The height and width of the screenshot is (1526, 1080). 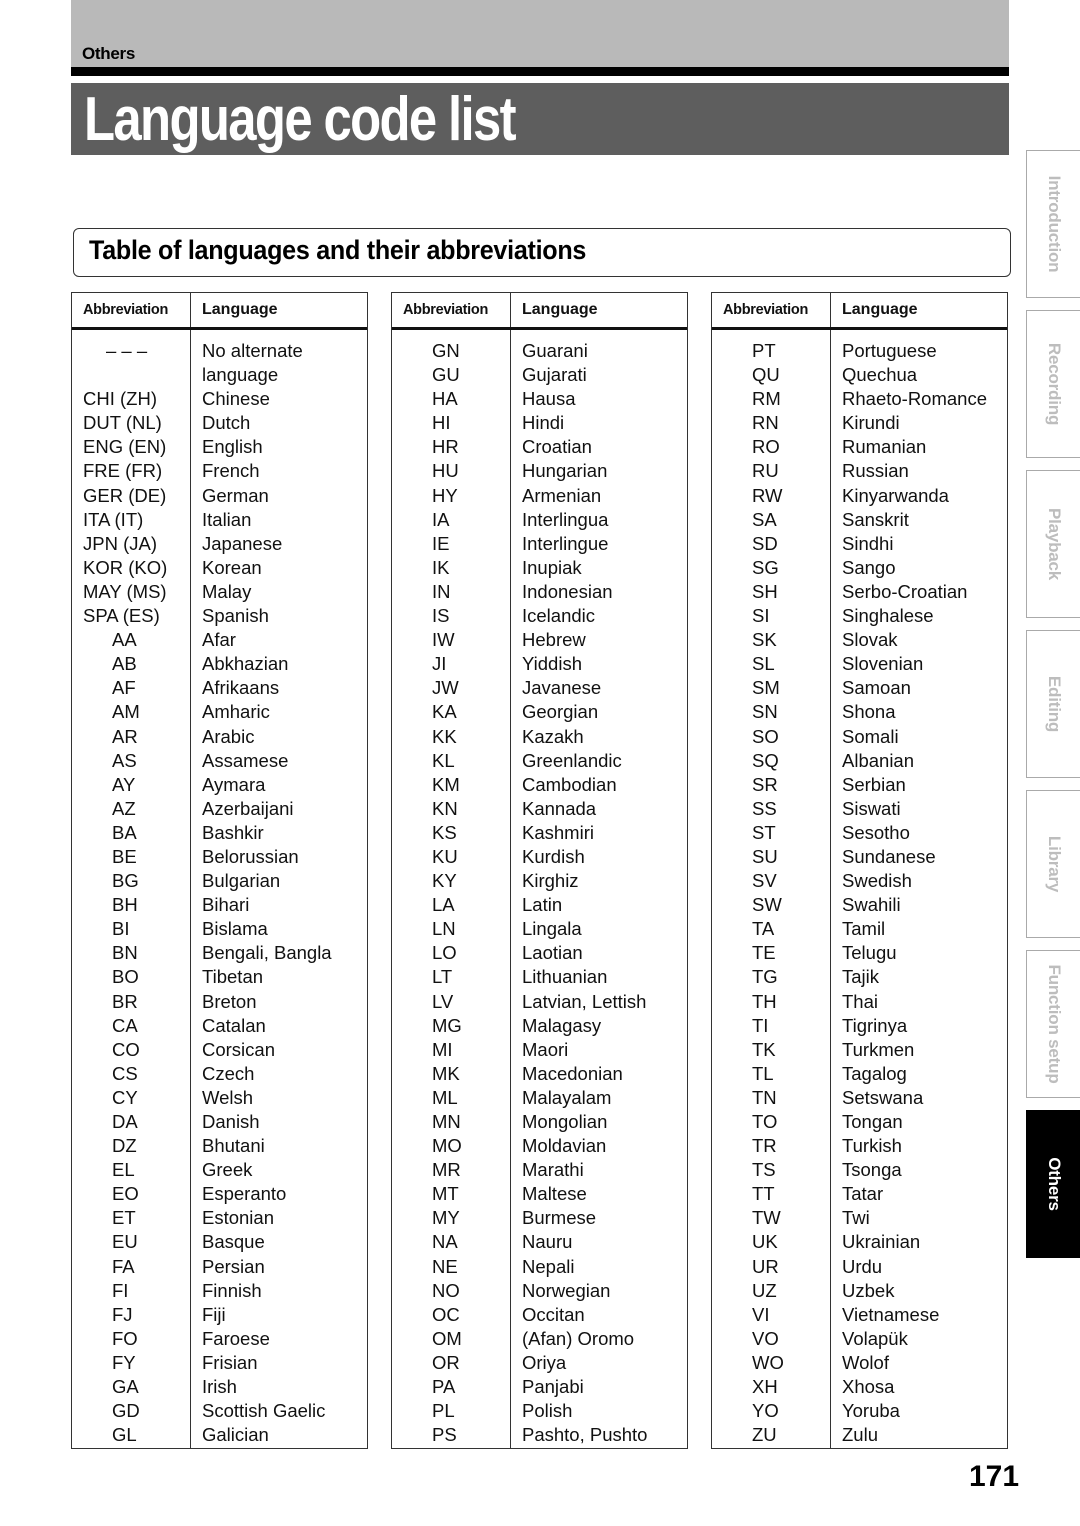 I want to click on table-row: IS Icelandic, so click(x=539, y=616).